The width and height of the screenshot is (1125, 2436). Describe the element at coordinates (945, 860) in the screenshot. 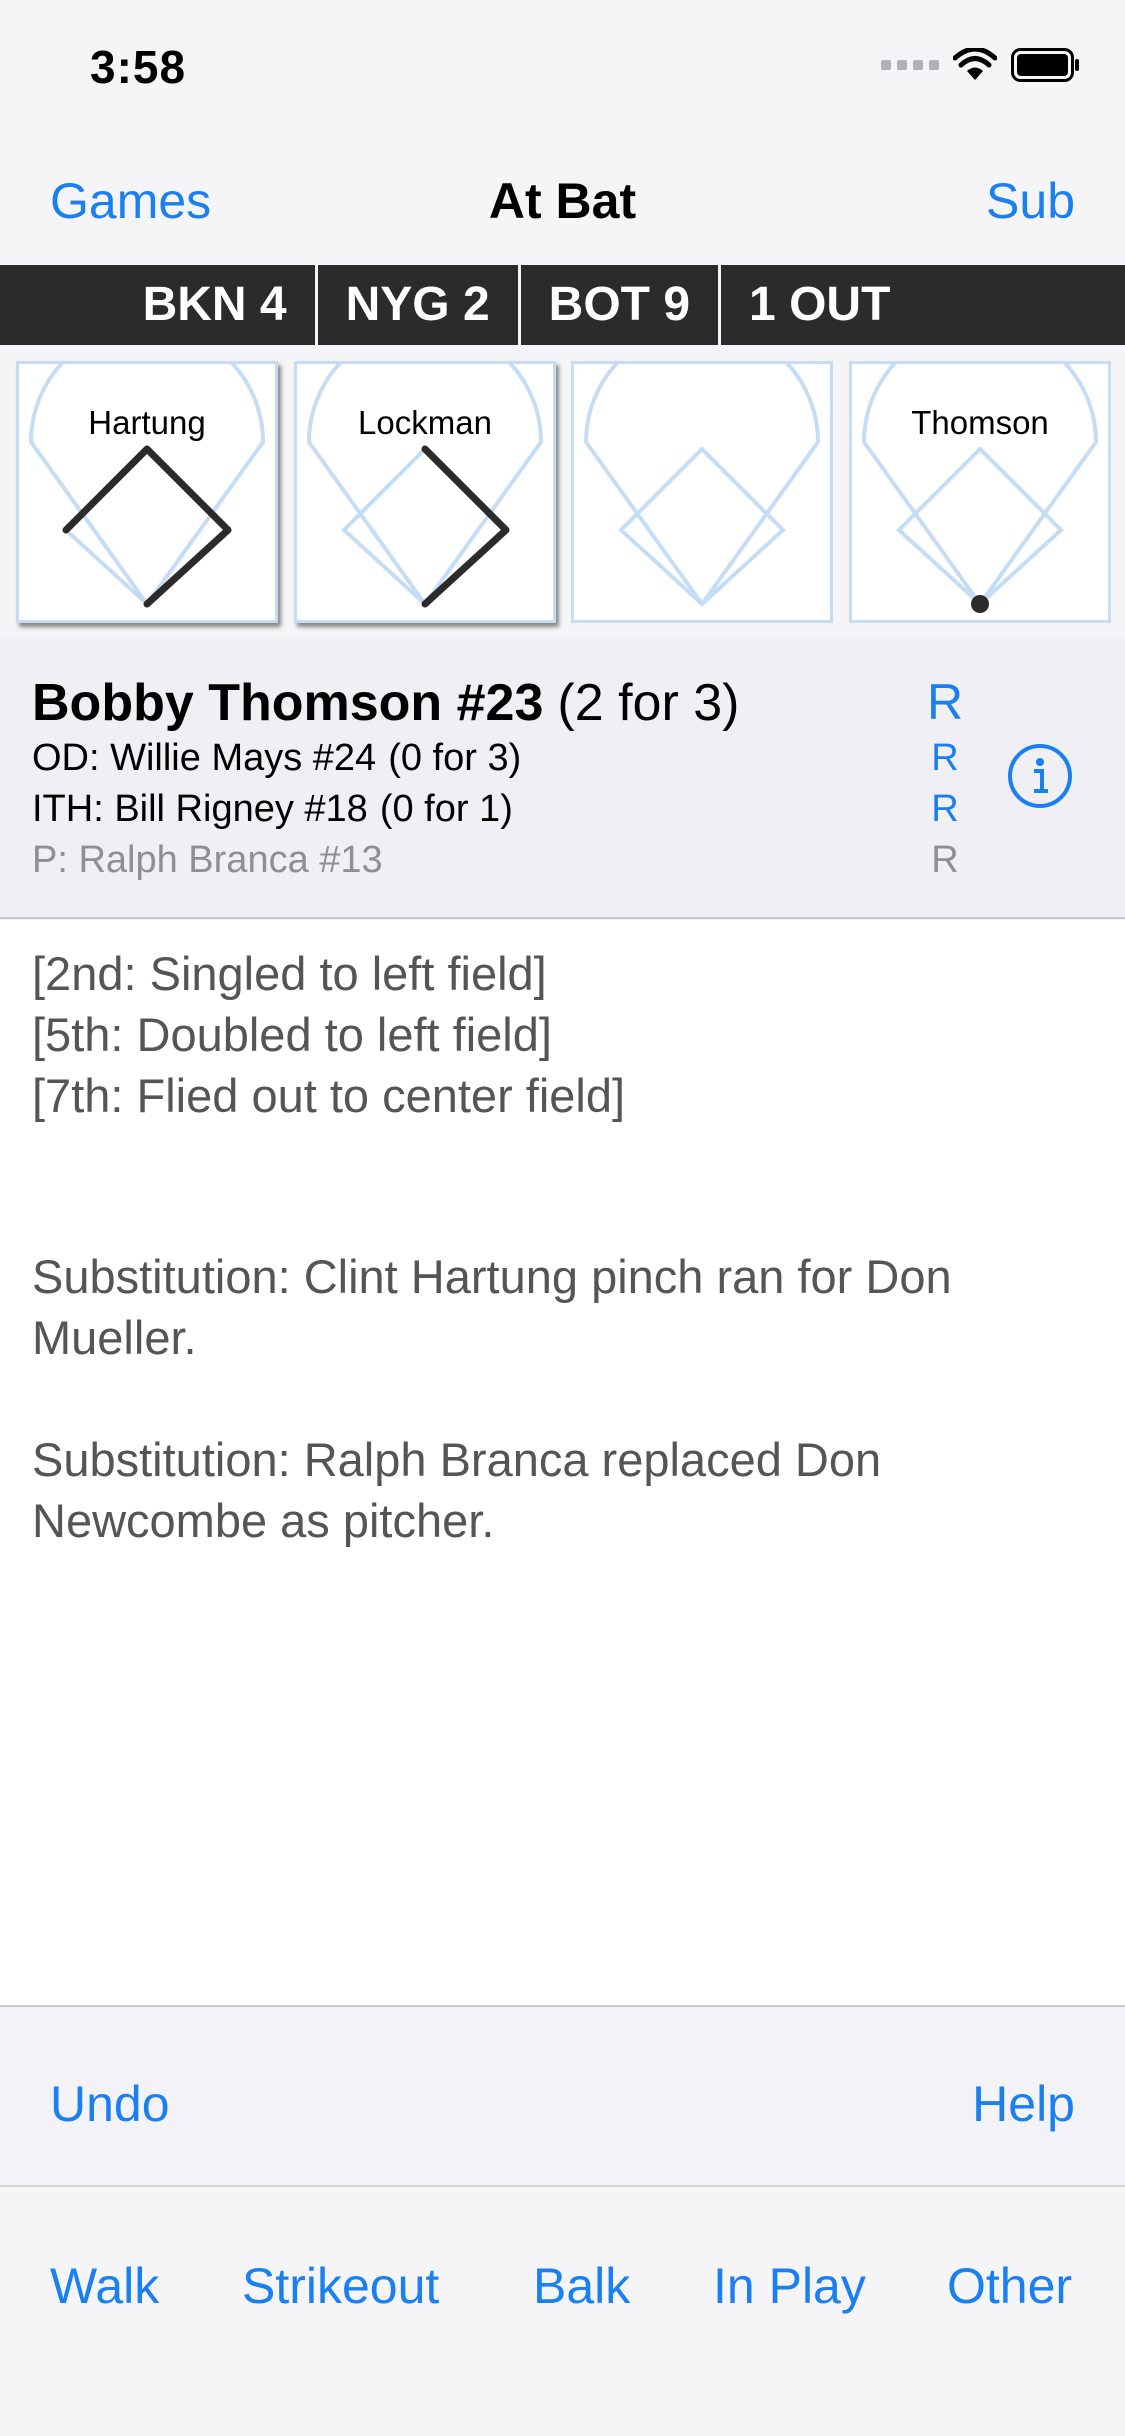

I see `pitcher-hand: R` at that location.